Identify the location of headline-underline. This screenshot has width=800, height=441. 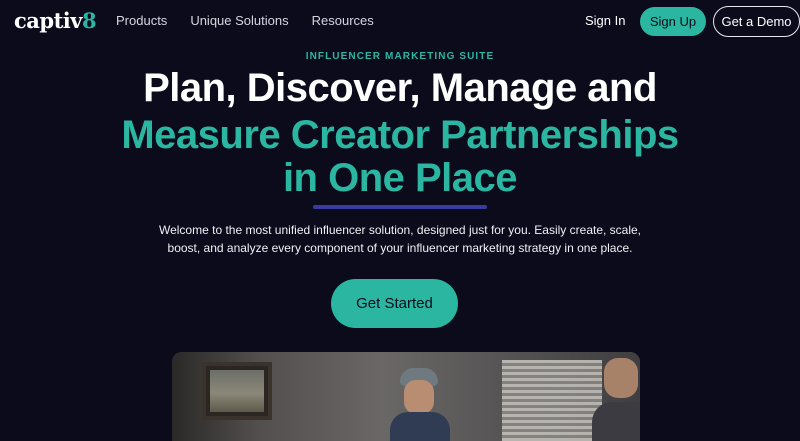
(400, 207).